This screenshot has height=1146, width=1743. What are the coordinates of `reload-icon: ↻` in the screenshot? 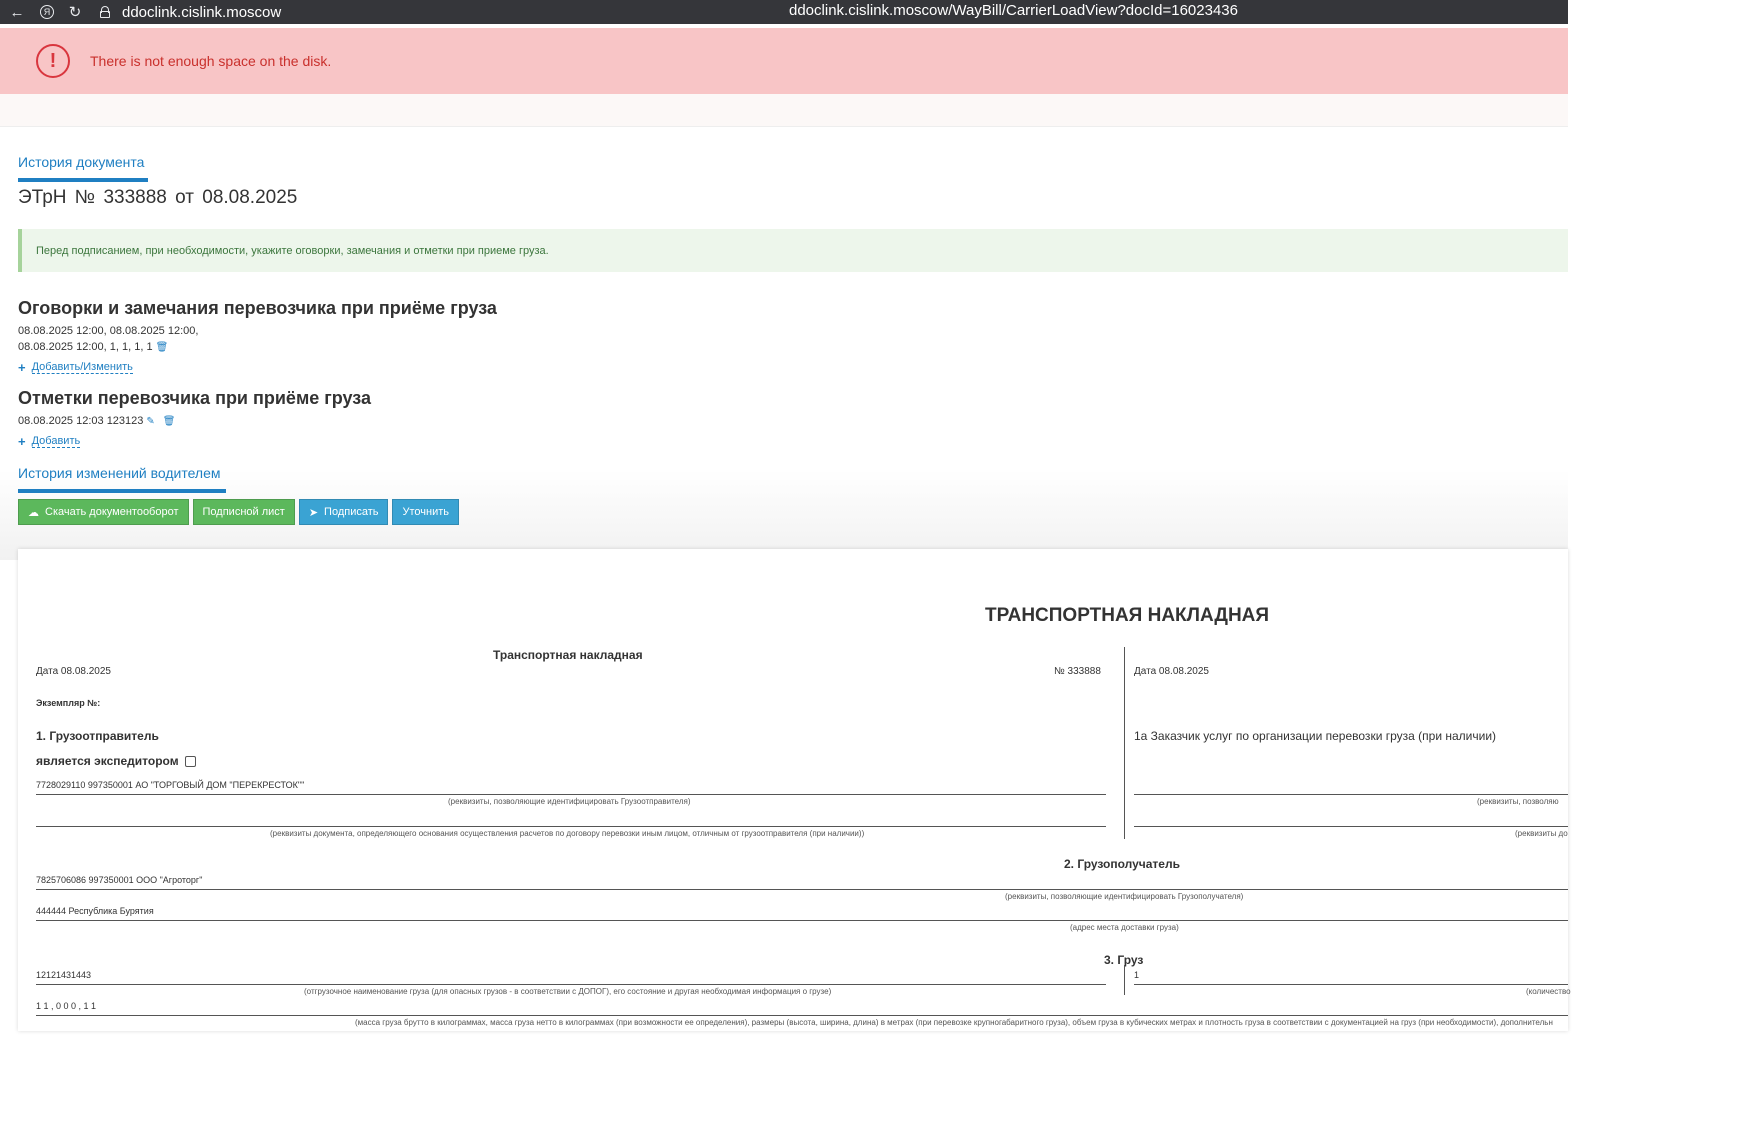 It's located at (75, 12).